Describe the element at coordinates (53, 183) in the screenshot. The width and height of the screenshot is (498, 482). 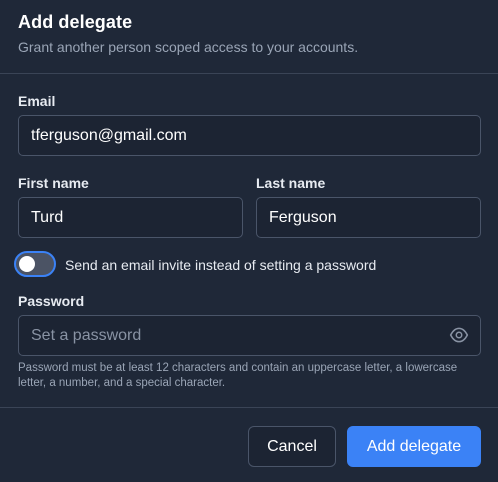
I see `first-name-label: First name` at that location.